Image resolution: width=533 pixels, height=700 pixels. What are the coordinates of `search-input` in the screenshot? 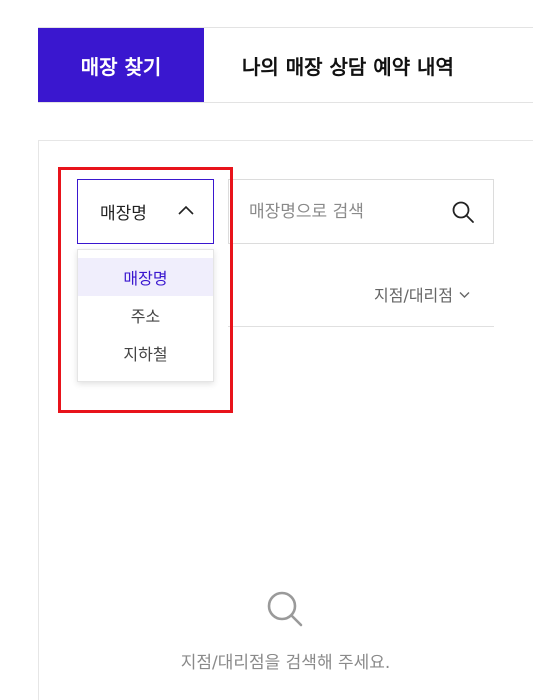 It's located at (339, 211).